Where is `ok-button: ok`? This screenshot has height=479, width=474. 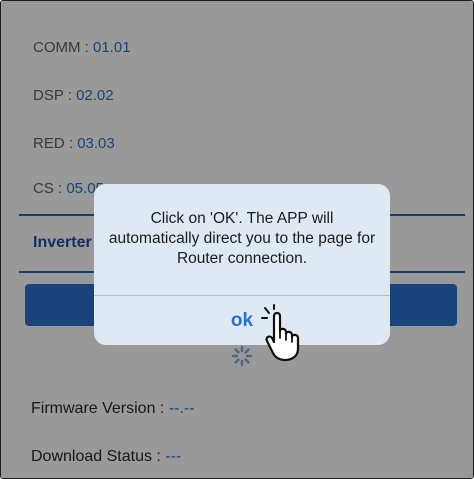
ok-button: ok is located at coordinates (242, 320).